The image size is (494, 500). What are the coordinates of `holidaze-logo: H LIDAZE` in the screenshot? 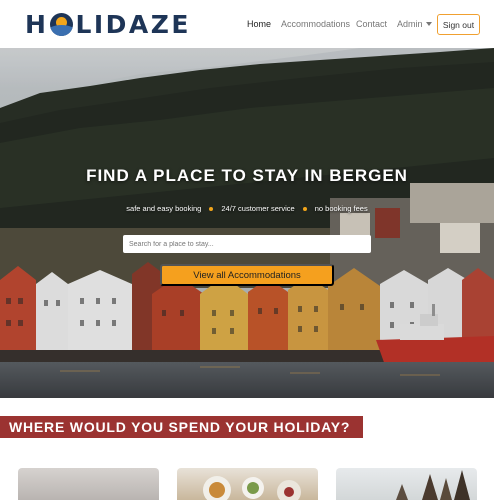 It's located at (108, 24).